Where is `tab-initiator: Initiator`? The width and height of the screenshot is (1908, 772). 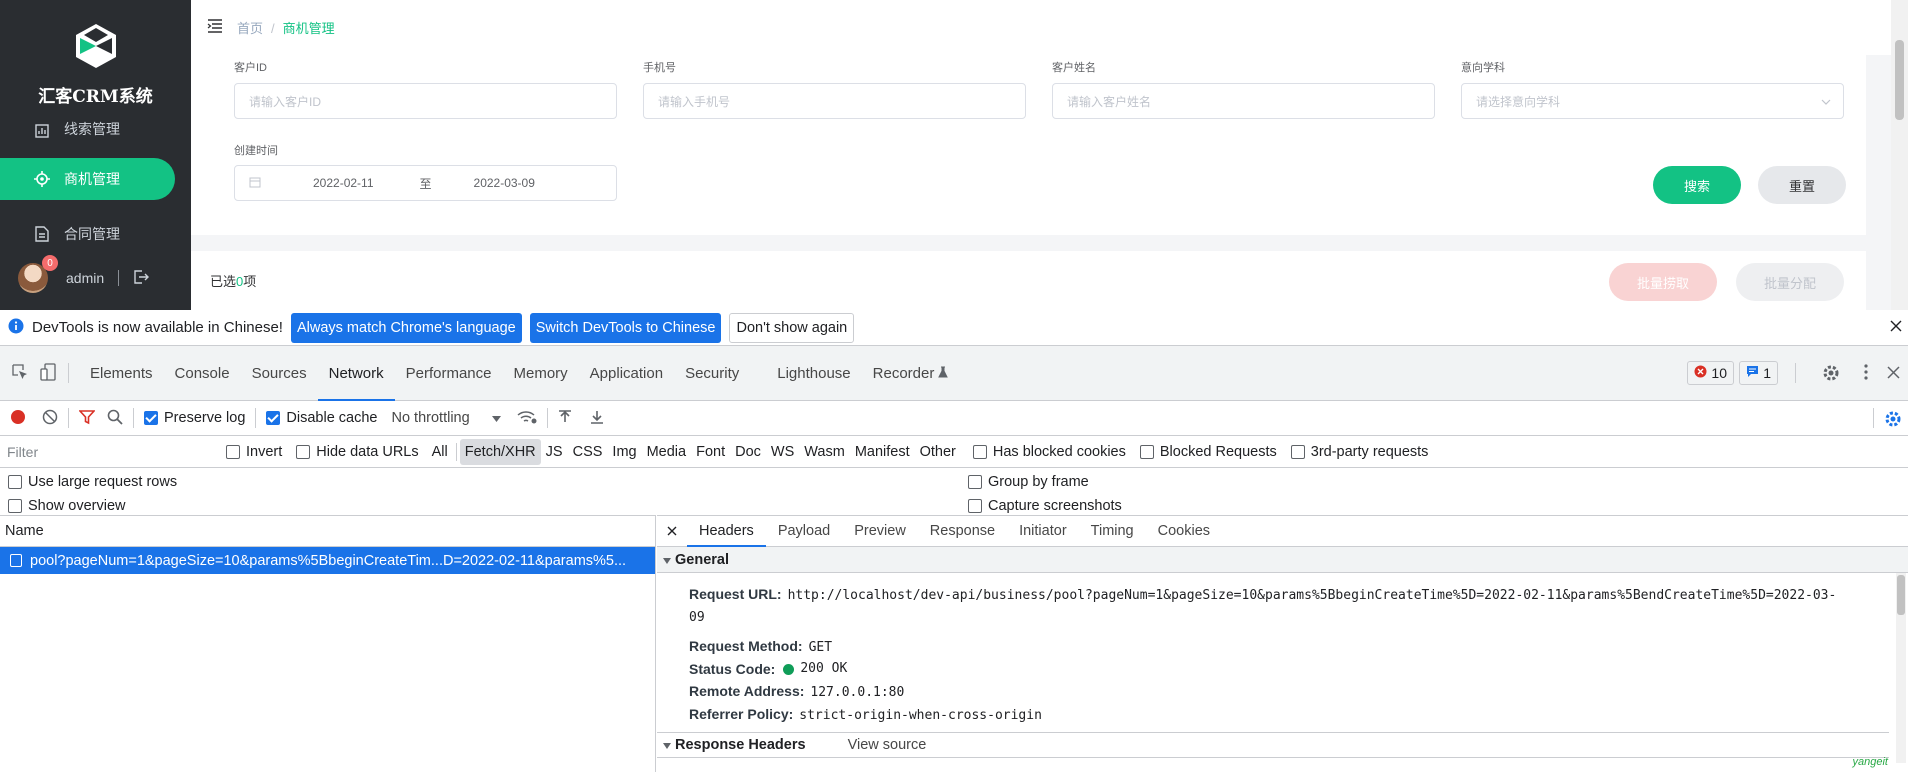 tab-initiator: Initiator is located at coordinates (1043, 531).